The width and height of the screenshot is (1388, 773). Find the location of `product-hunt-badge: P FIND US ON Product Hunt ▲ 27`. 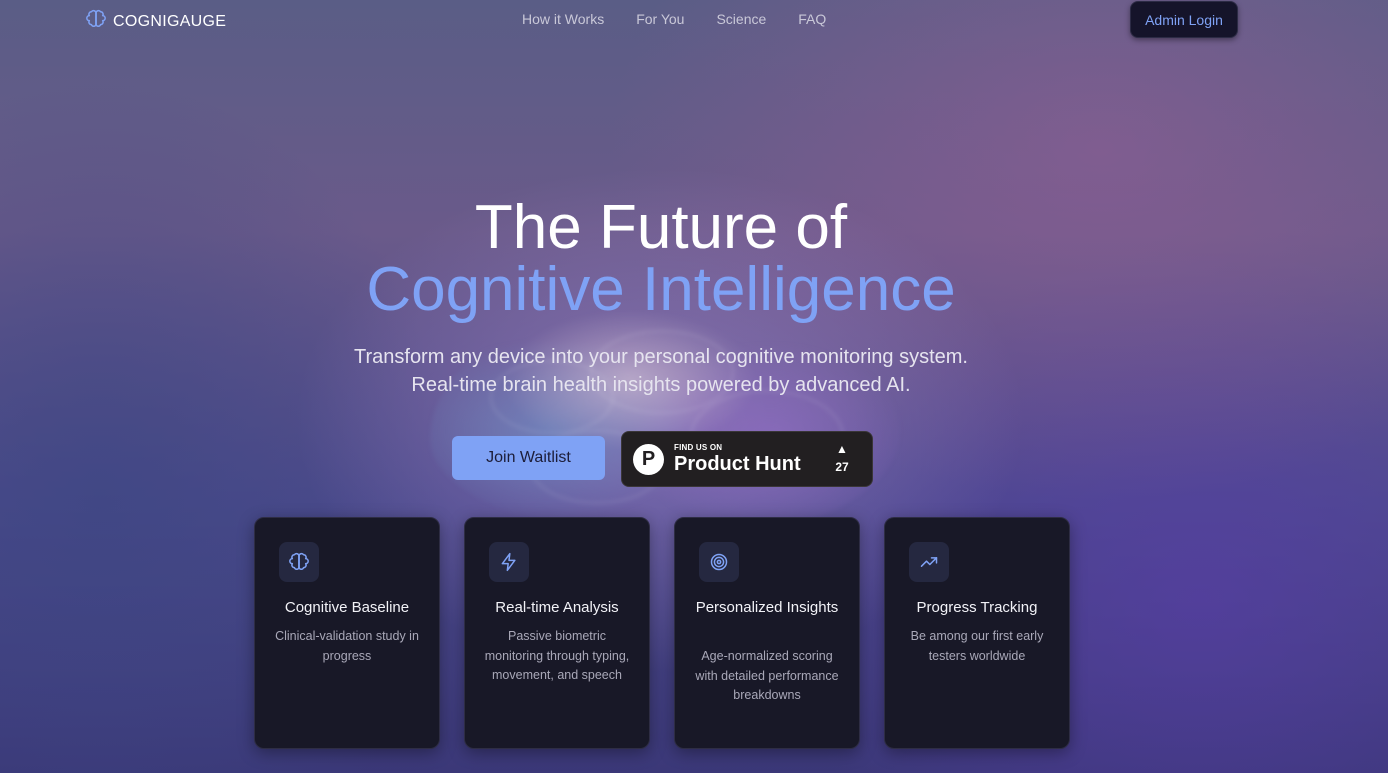

product-hunt-badge: P FIND US ON Product Hunt ▲ 27 is located at coordinates (747, 459).